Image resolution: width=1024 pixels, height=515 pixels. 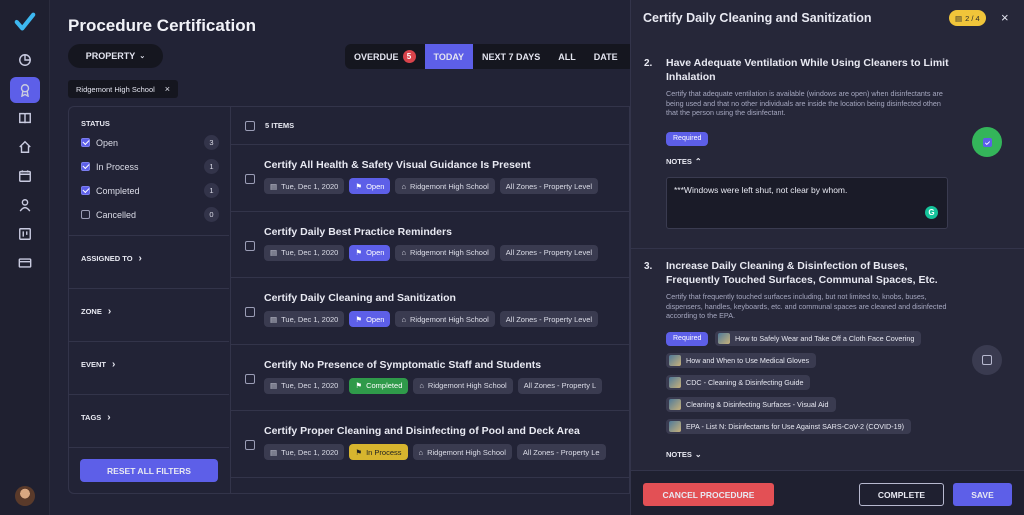 I want to click on logo-check-icon, so click(x=25, y=22).